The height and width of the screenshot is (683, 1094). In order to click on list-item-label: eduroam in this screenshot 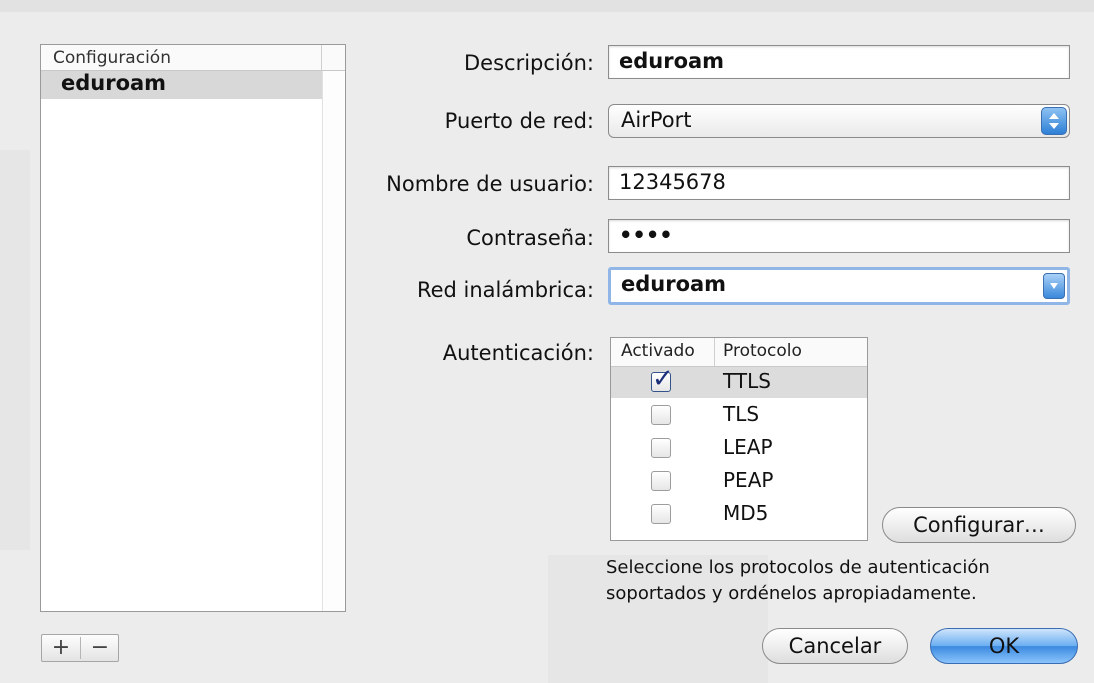, I will do `click(114, 83)`.